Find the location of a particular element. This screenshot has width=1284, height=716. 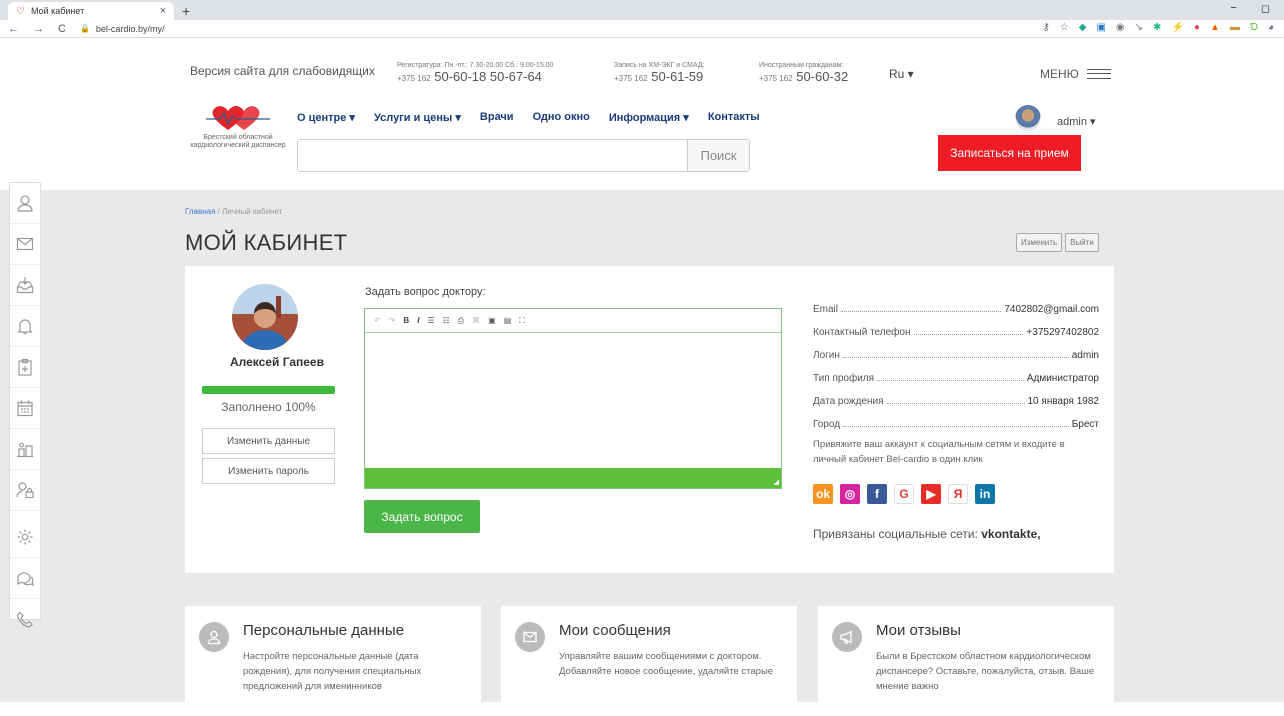

completion-progress-bar is located at coordinates (268, 390).